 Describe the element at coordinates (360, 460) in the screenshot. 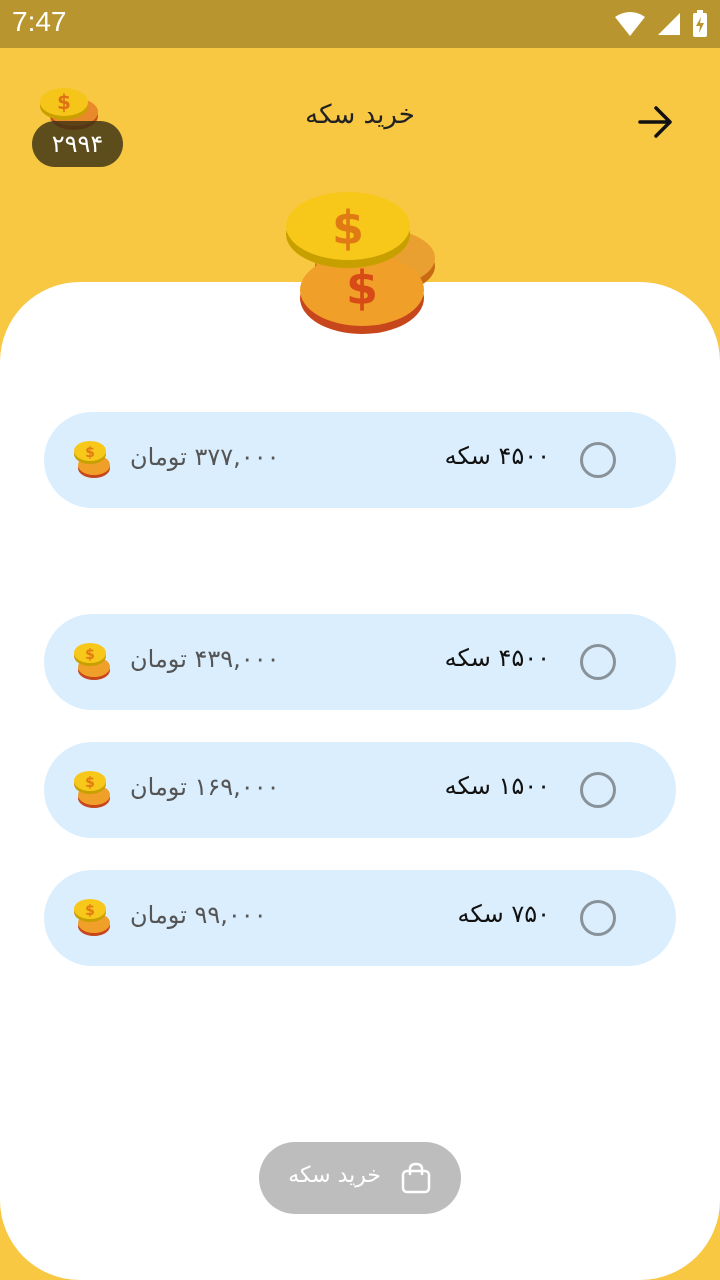

I see `package-option: $ ۳۷۷,۰۰۰ تومان ۴۵۰۰ سکه` at that location.